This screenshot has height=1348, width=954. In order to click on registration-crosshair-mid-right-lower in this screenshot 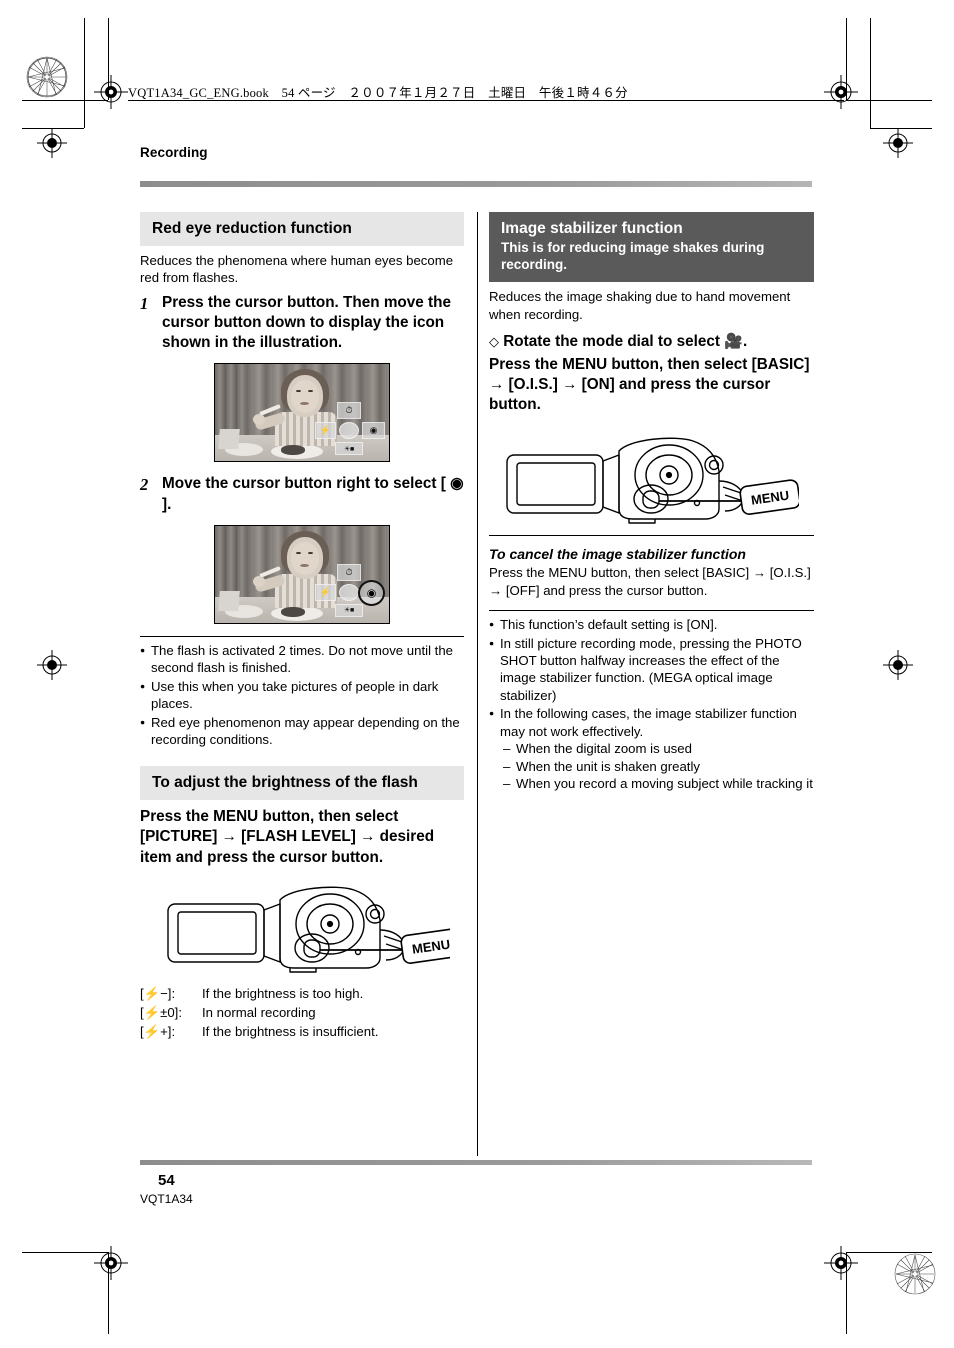, I will do `click(898, 665)`.